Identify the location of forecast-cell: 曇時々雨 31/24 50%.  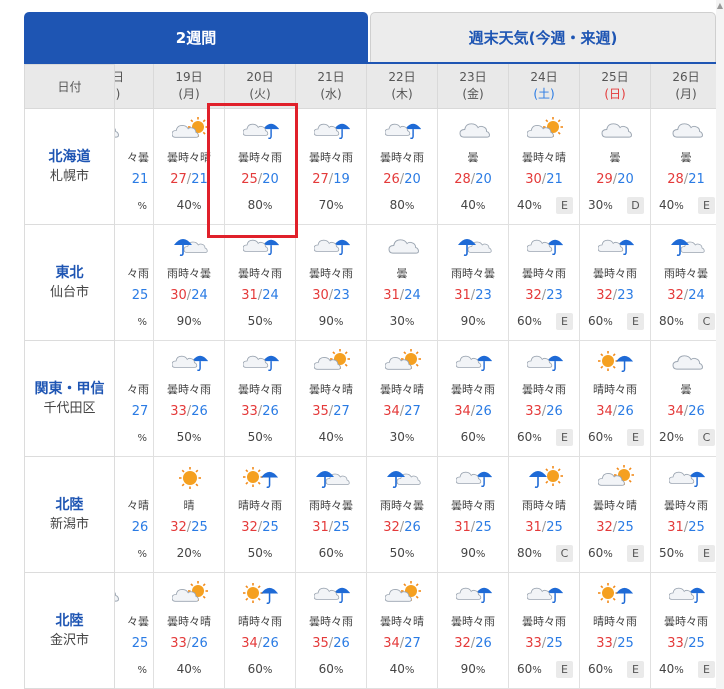
(259, 283).